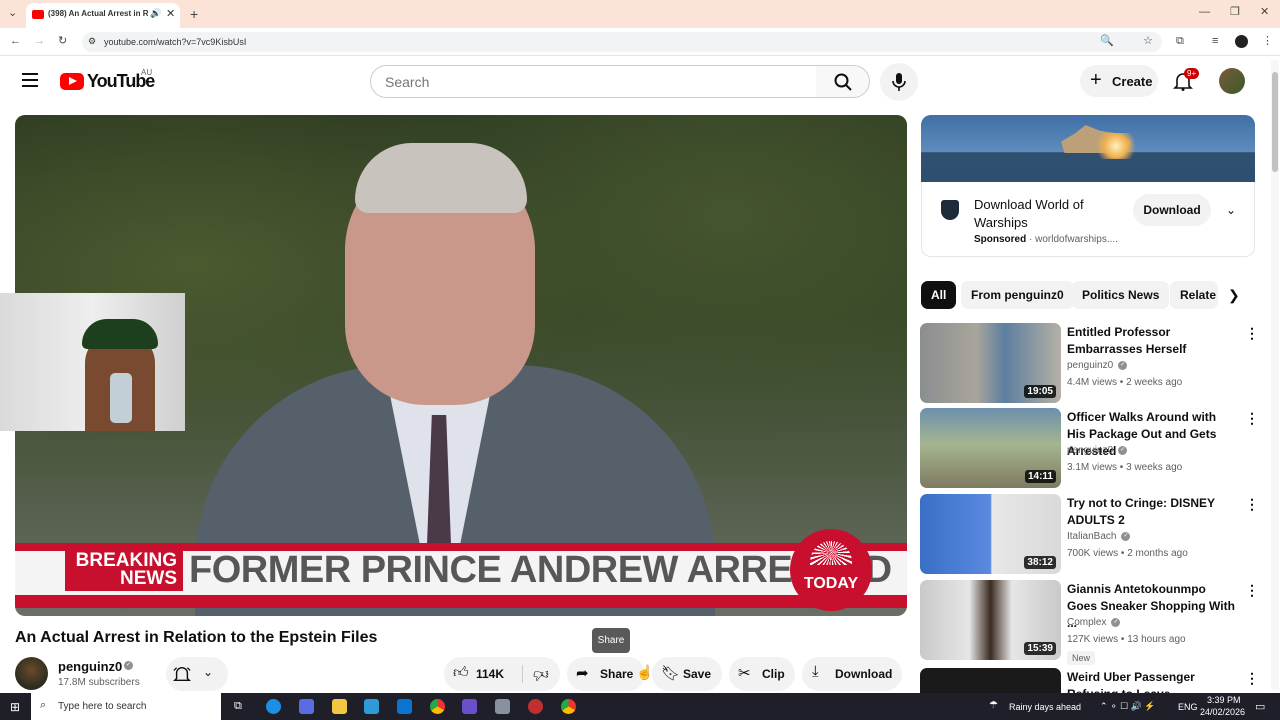 Image resolution: width=1280 pixels, height=720 pixels. Describe the element at coordinates (30, 80) in the screenshot. I see `hamburger-menu-icon` at that location.